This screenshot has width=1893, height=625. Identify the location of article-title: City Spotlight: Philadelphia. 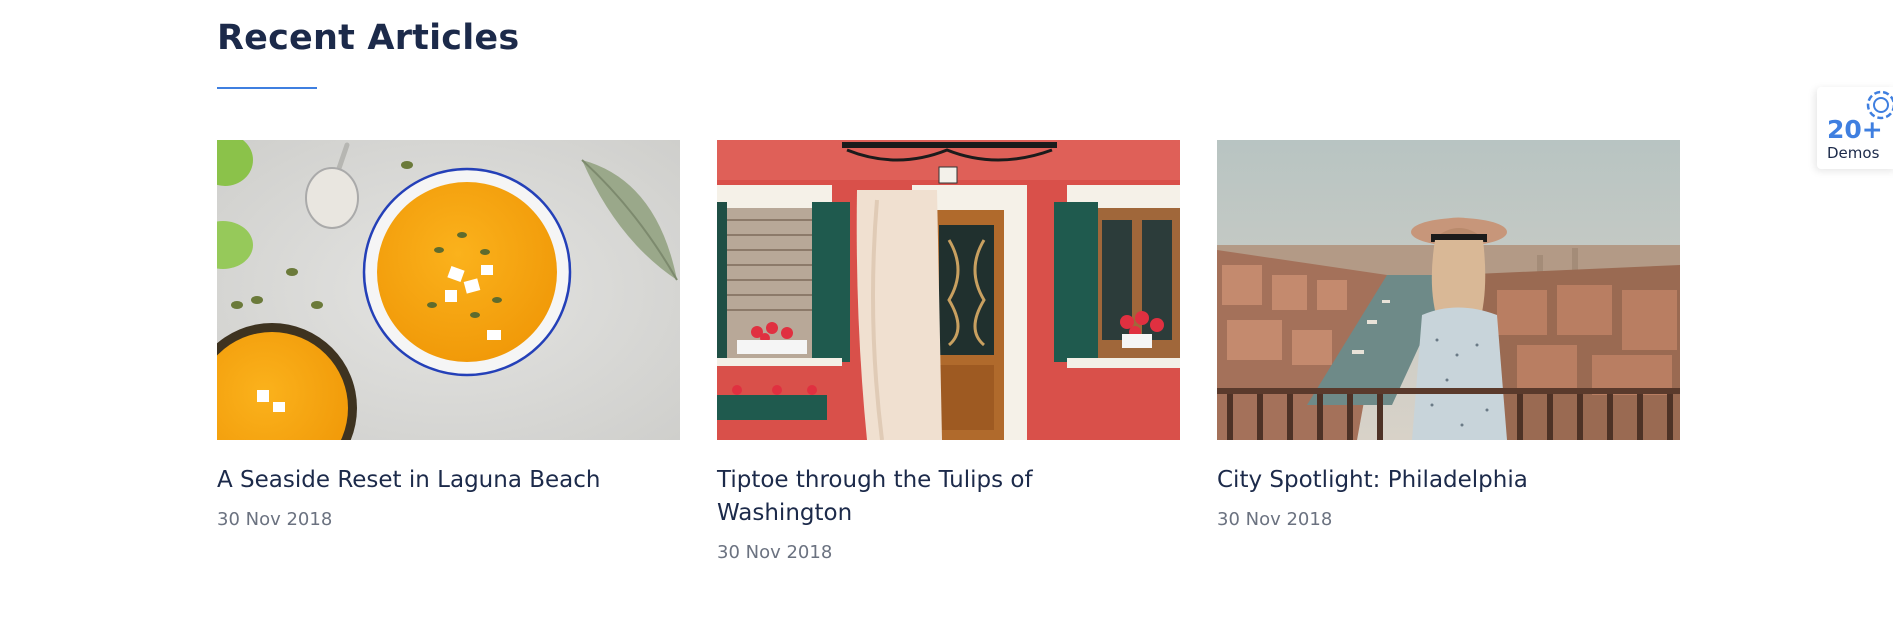
(1417, 480).